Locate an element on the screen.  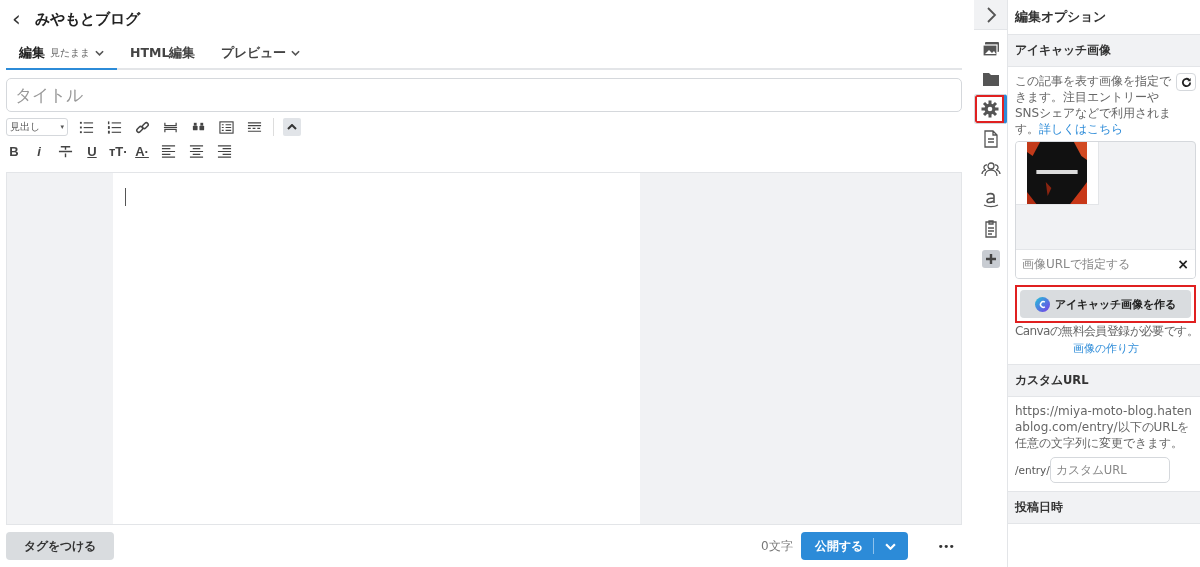
align-left-icon is located at coordinates (168, 151).